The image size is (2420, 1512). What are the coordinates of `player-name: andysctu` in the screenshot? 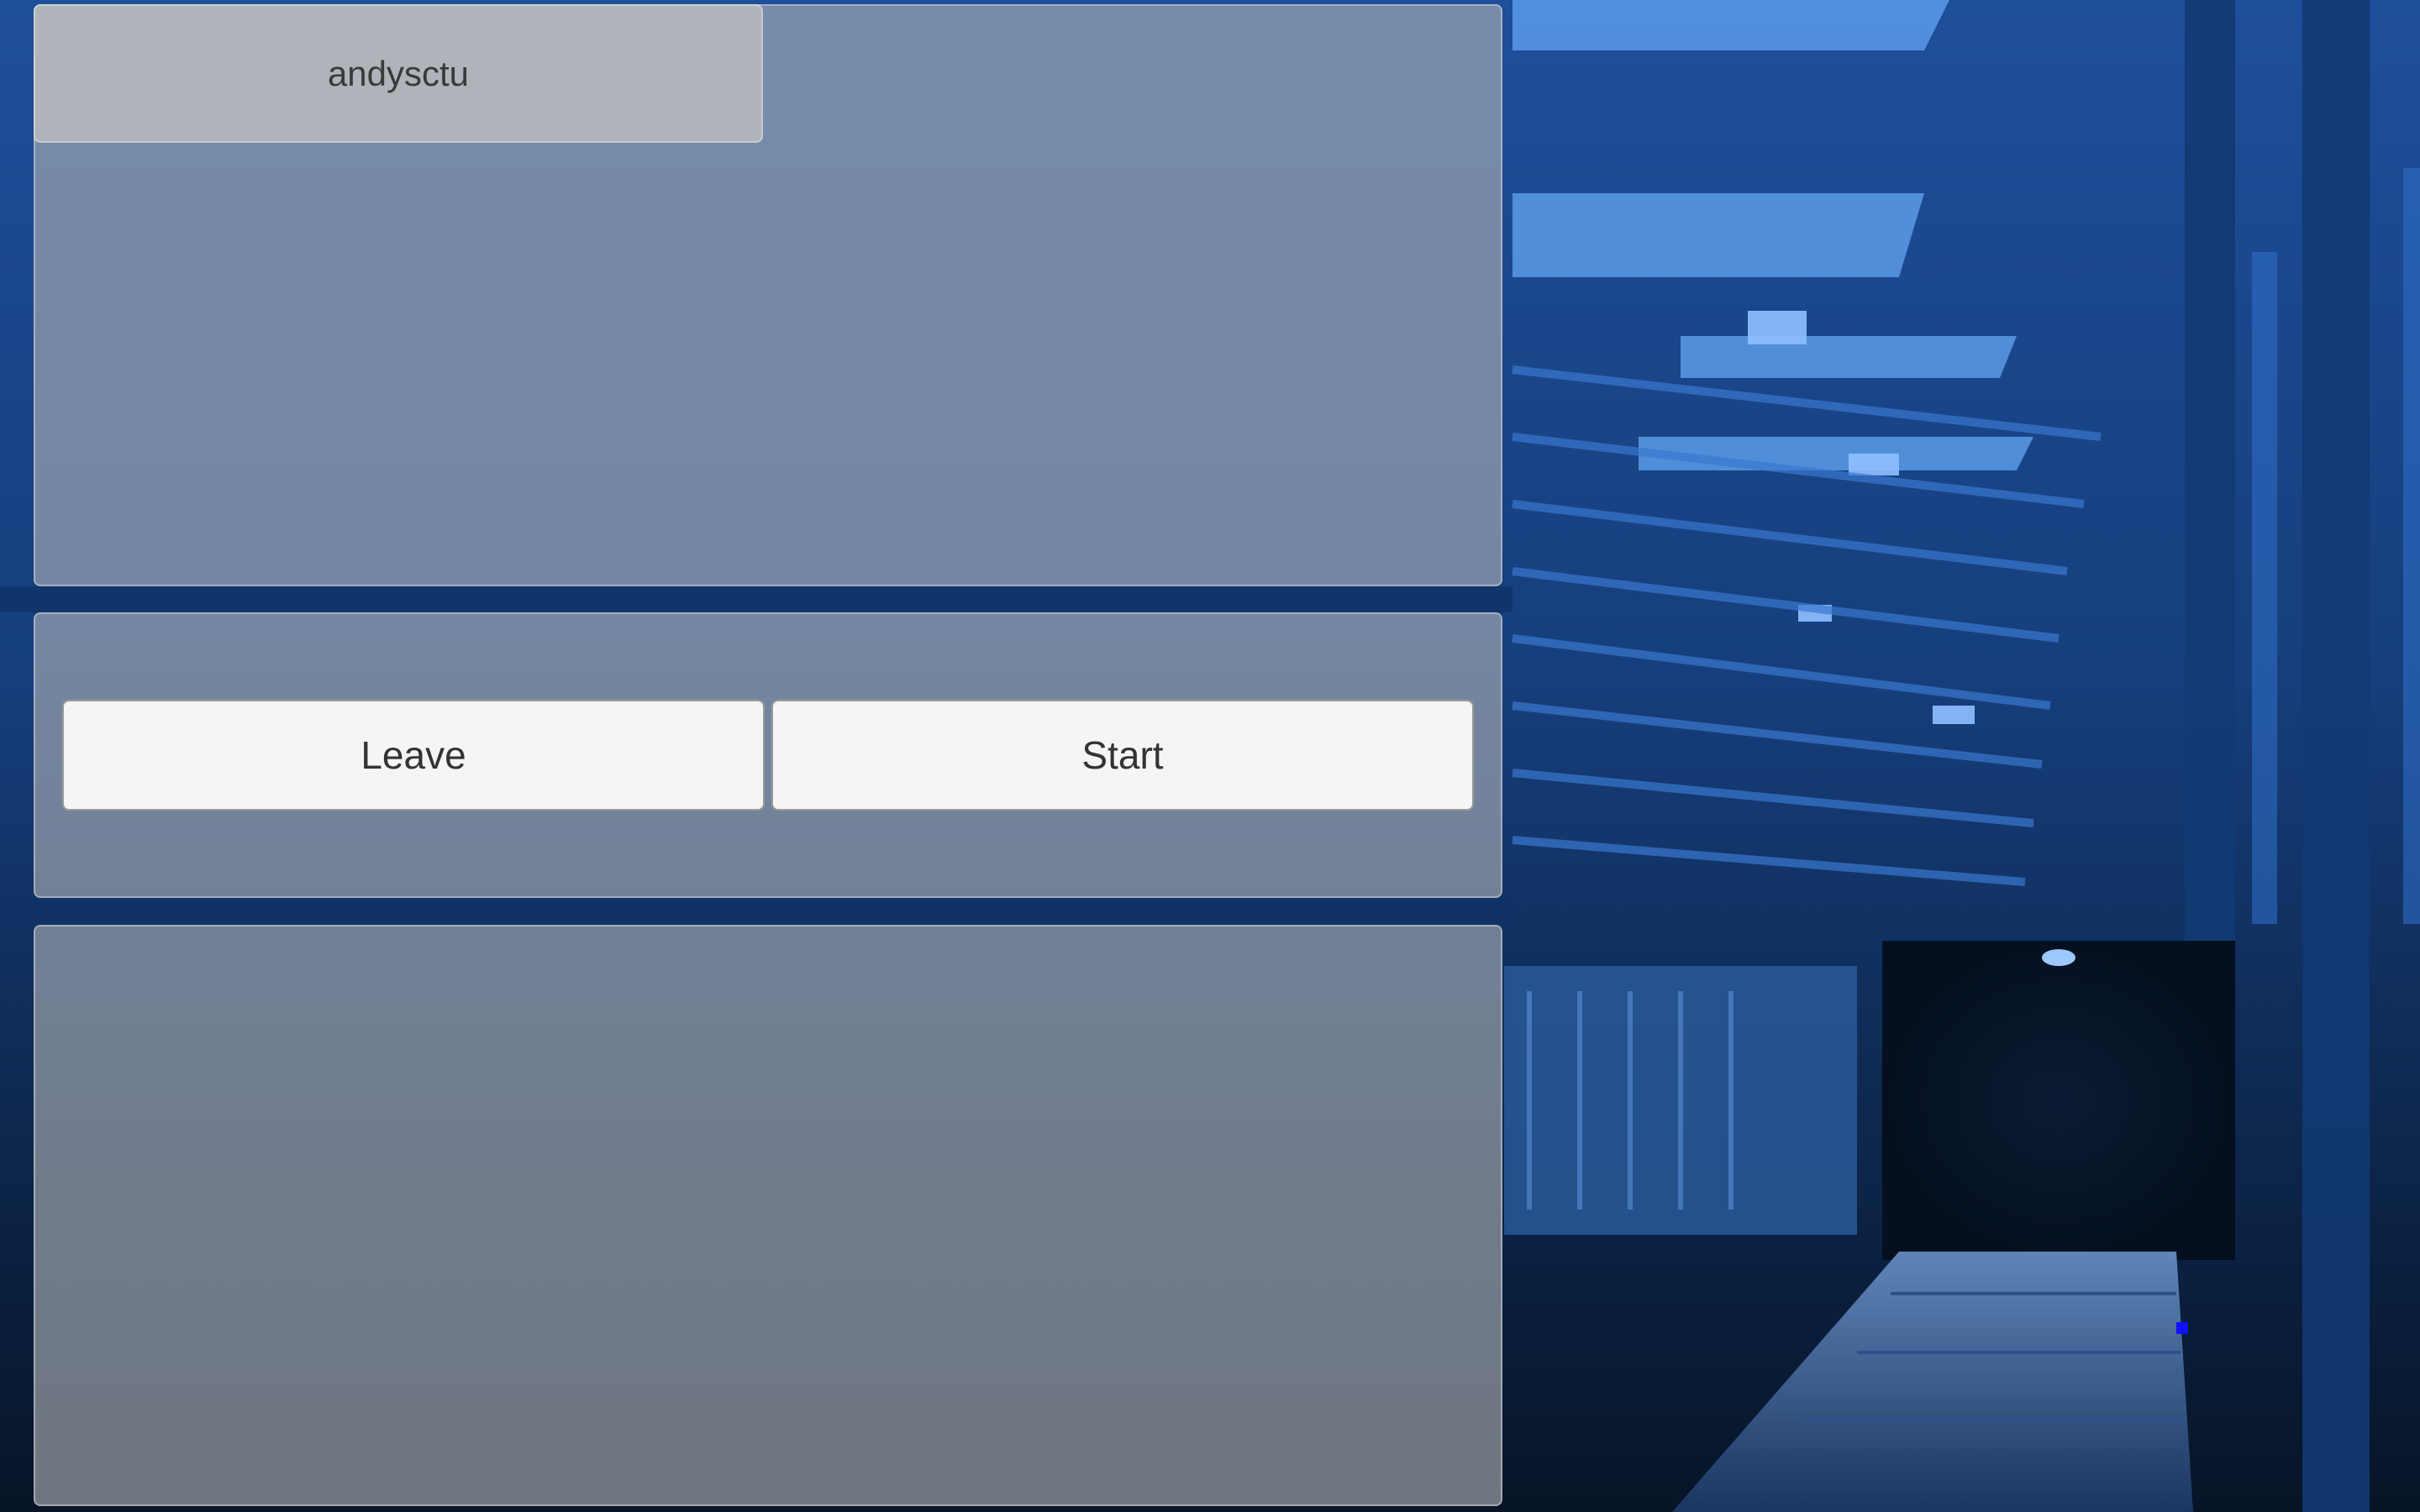 It's located at (398, 73).